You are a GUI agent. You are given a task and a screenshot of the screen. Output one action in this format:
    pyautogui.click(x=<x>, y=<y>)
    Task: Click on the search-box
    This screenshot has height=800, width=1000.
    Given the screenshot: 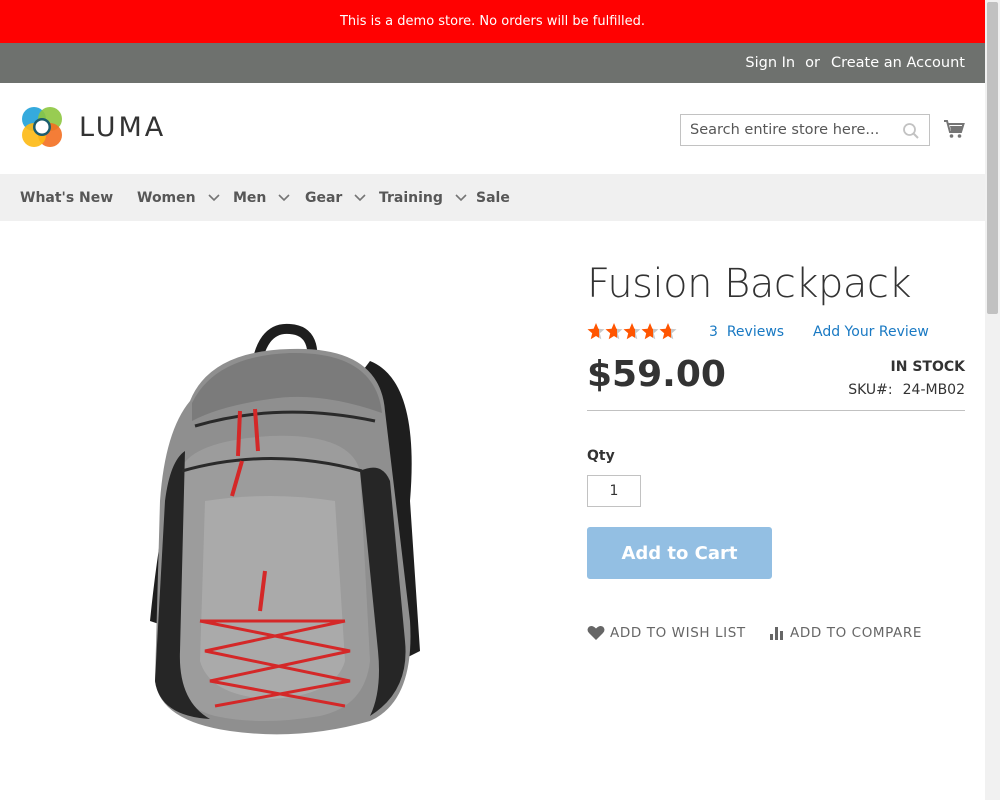 What is the action you would take?
    pyautogui.click(x=805, y=130)
    